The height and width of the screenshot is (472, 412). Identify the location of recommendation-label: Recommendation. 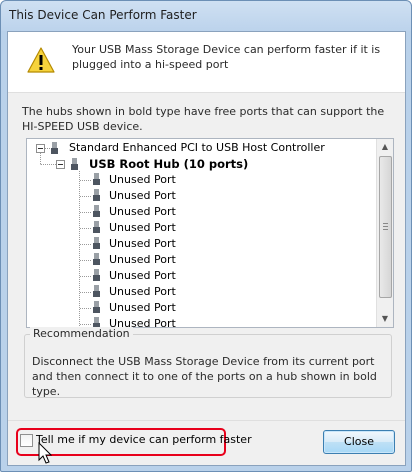
(81, 333).